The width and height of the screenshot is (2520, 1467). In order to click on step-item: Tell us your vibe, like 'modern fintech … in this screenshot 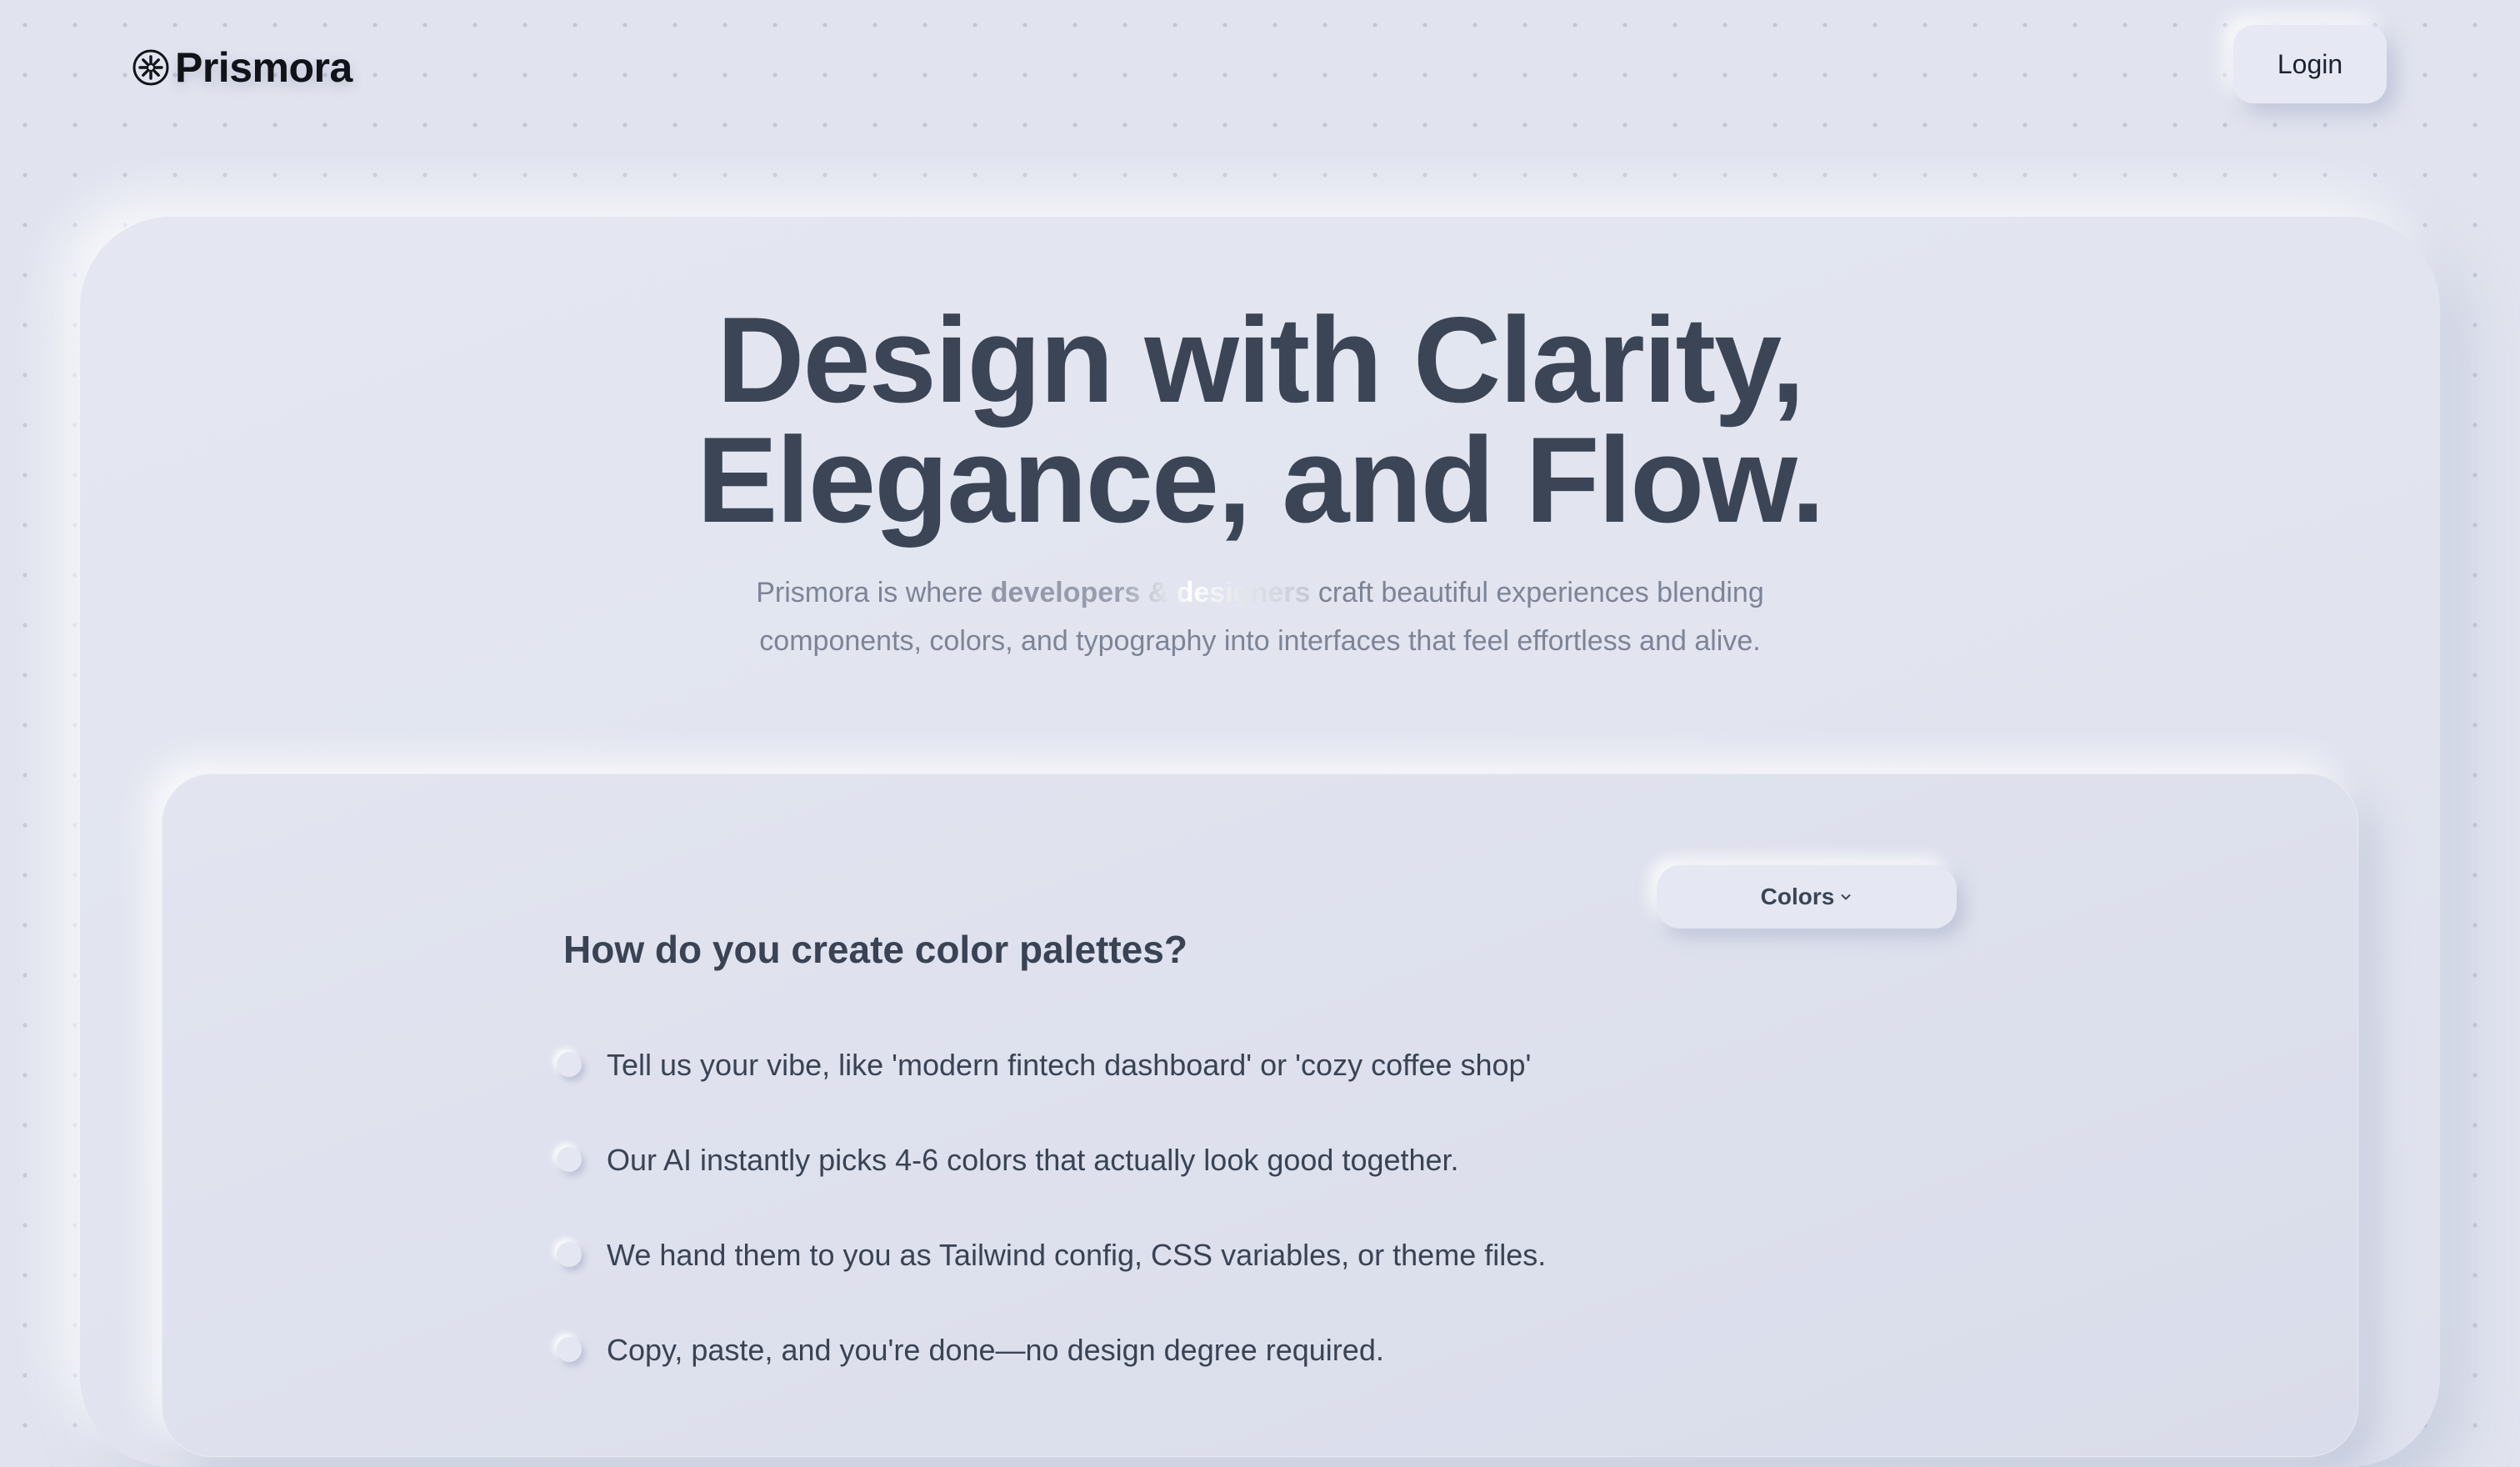, I will do `click(1051, 1087)`.